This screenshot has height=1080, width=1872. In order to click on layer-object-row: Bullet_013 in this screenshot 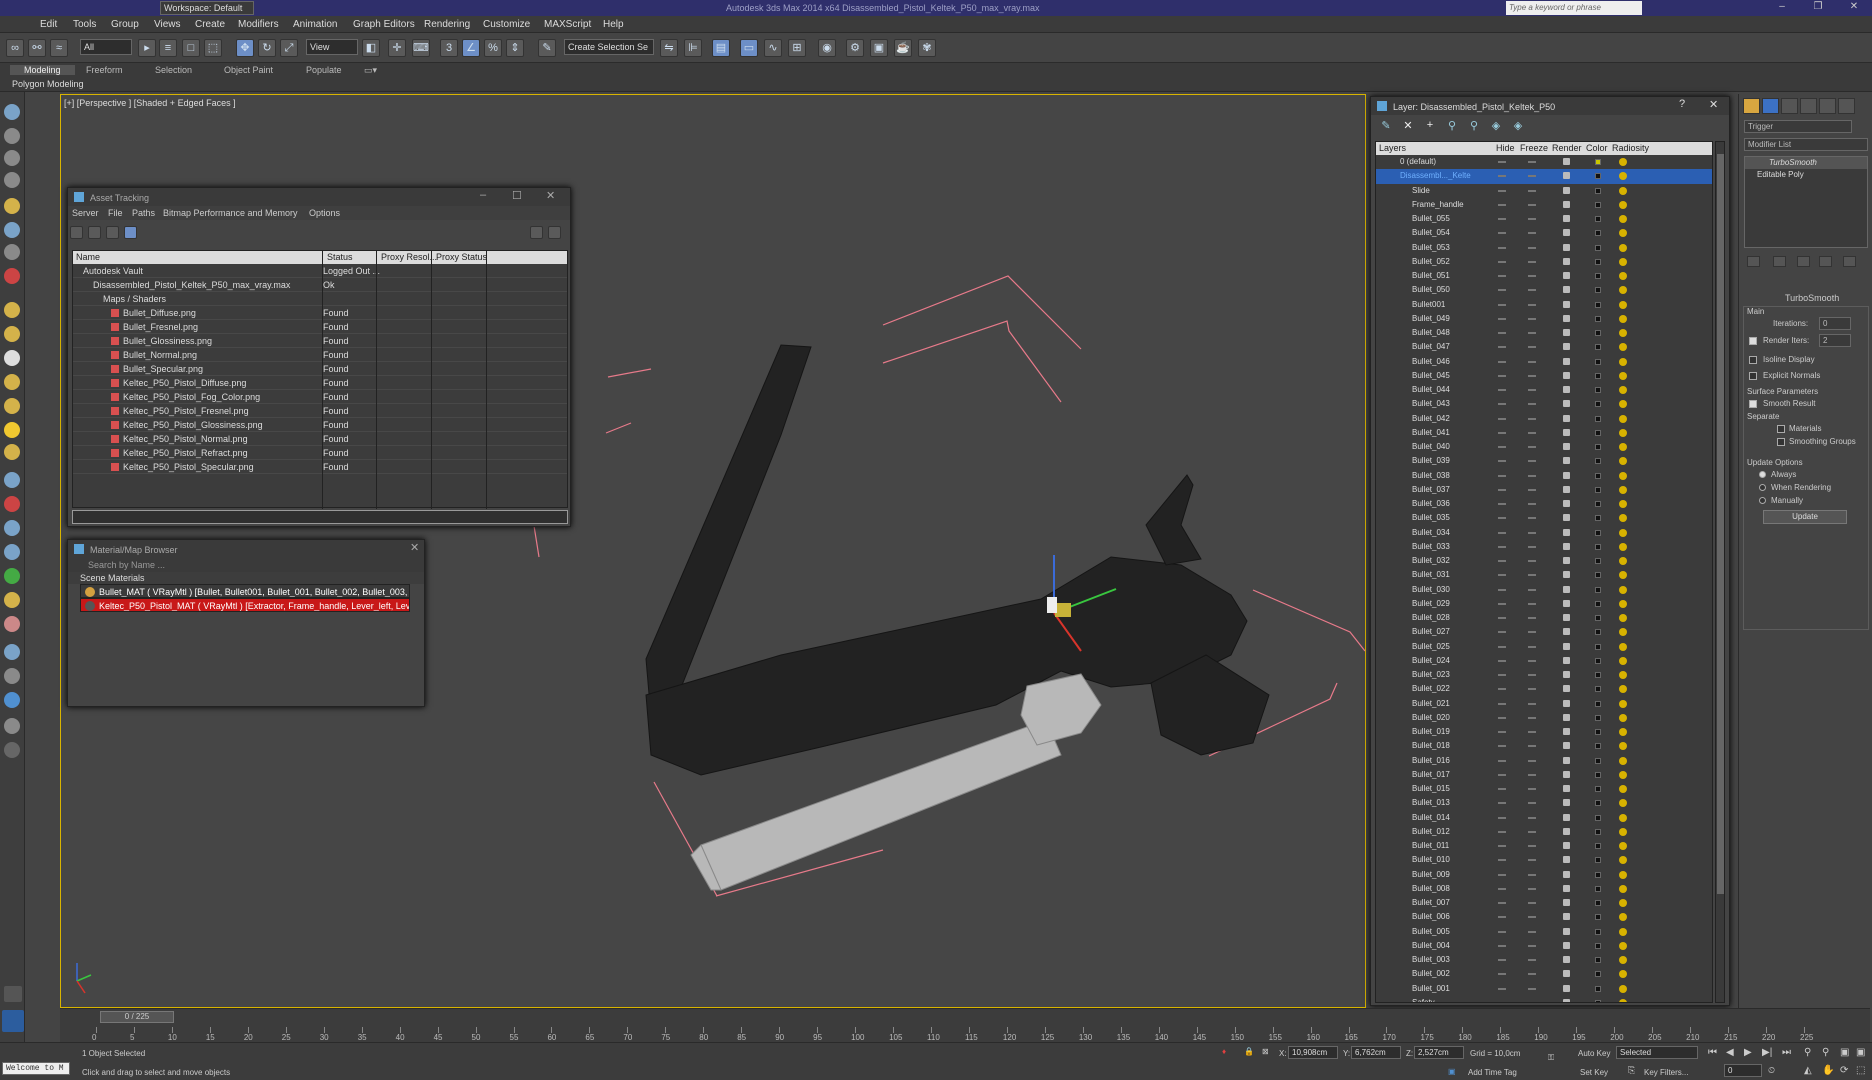, I will do `click(1544, 803)`.